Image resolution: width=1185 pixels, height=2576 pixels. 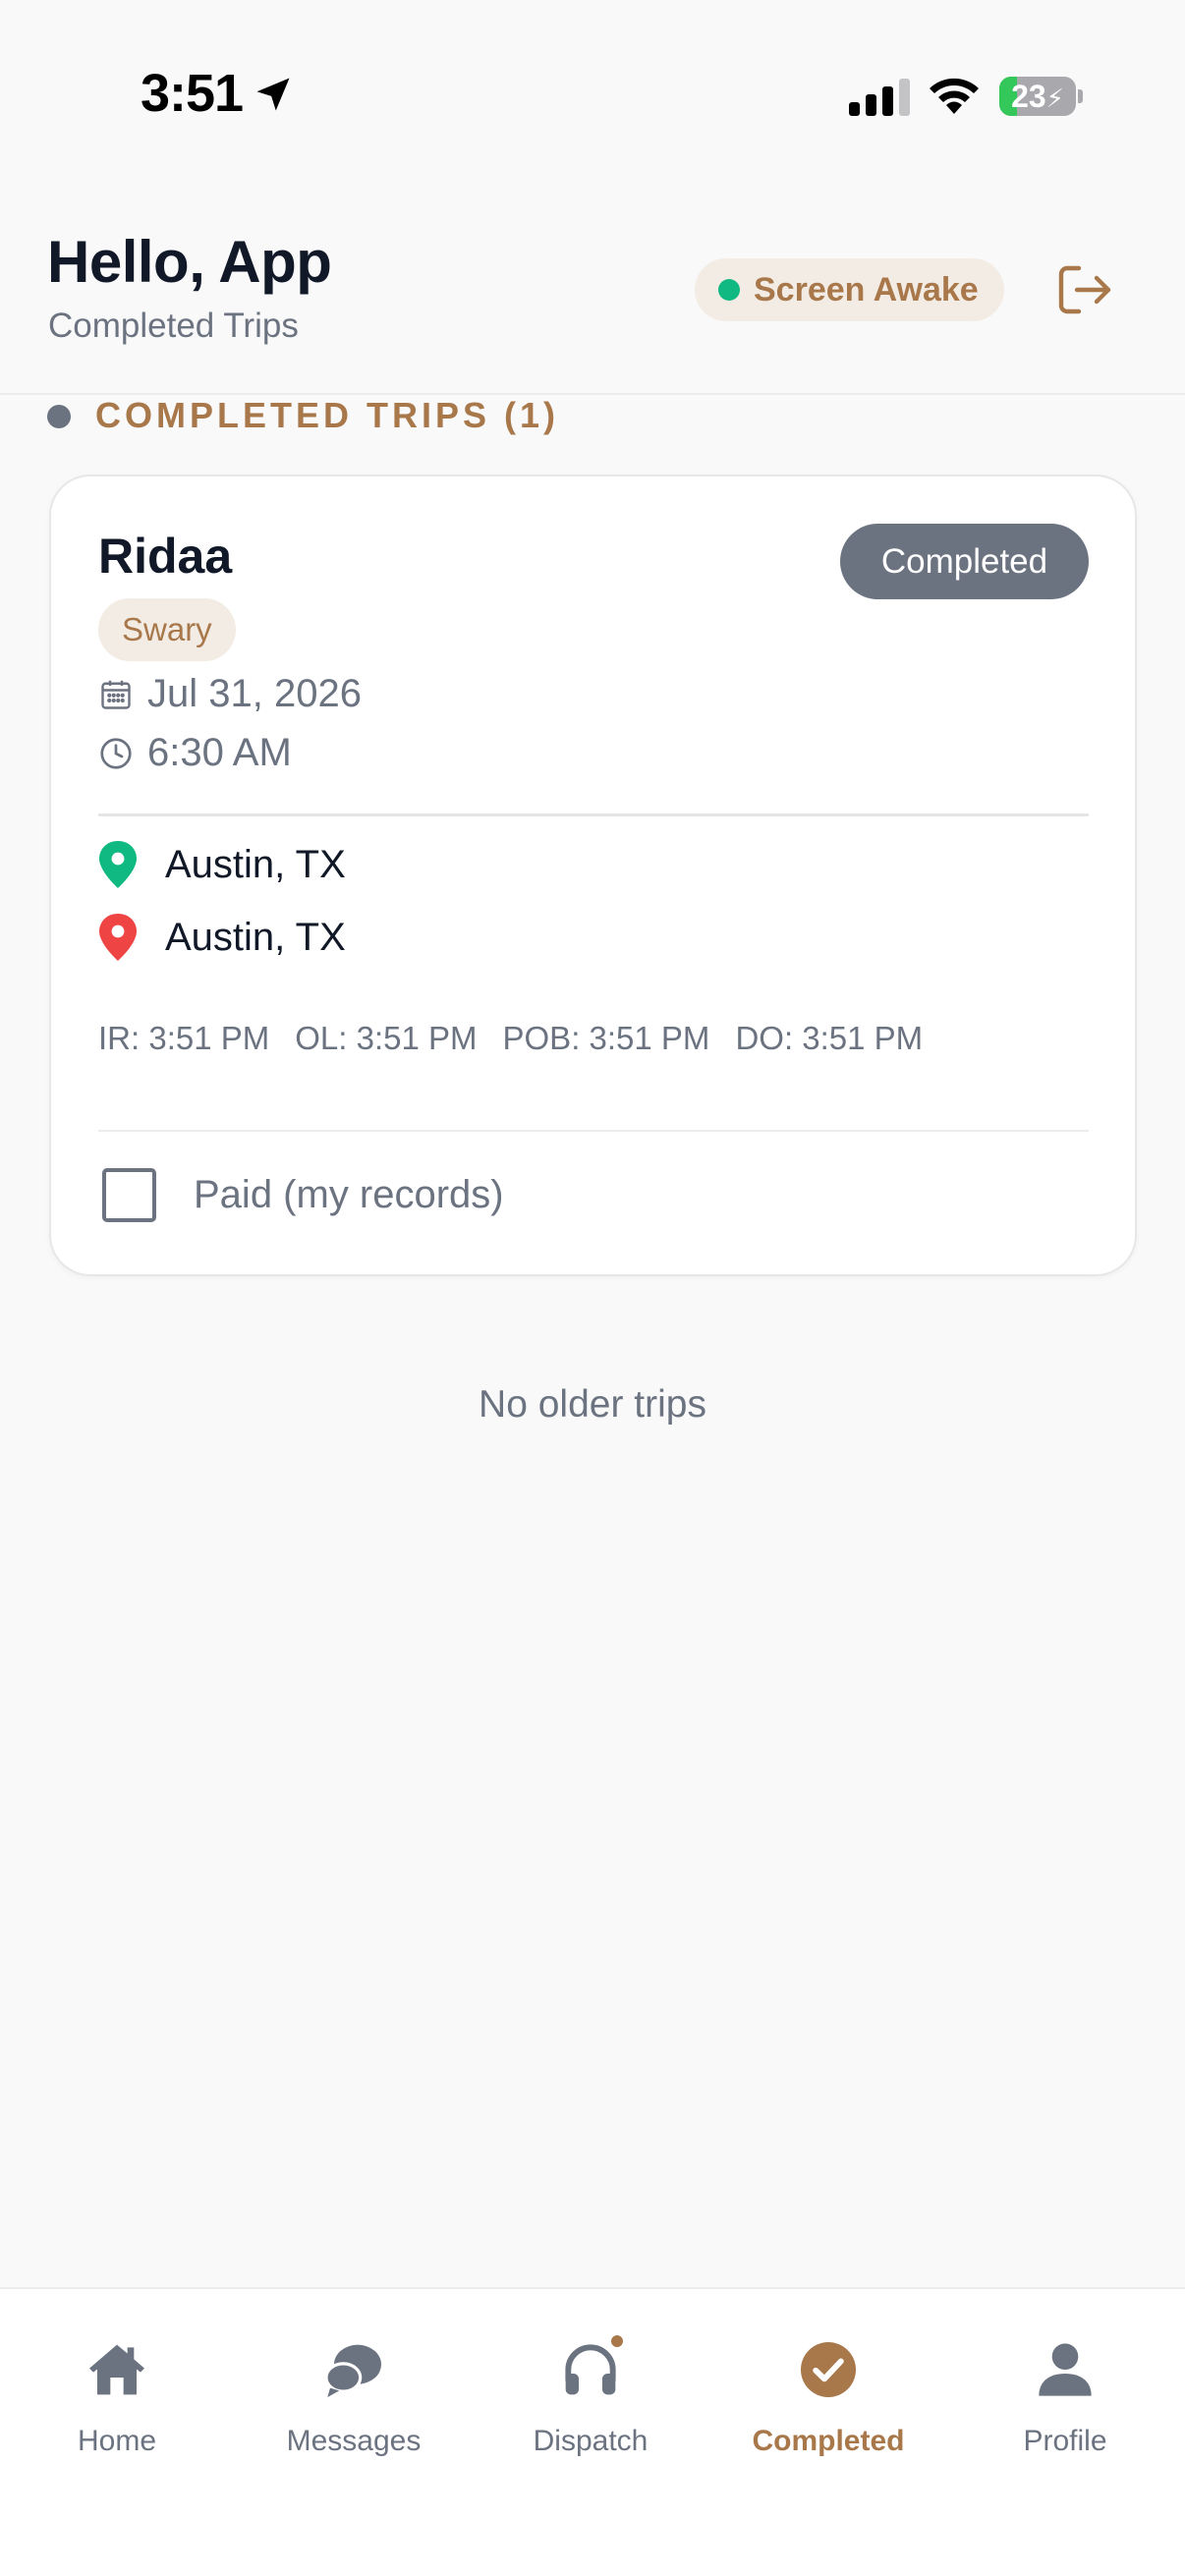 What do you see at coordinates (349, 1194) in the screenshot?
I see `paid-label: Paid (my records)` at bounding box center [349, 1194].